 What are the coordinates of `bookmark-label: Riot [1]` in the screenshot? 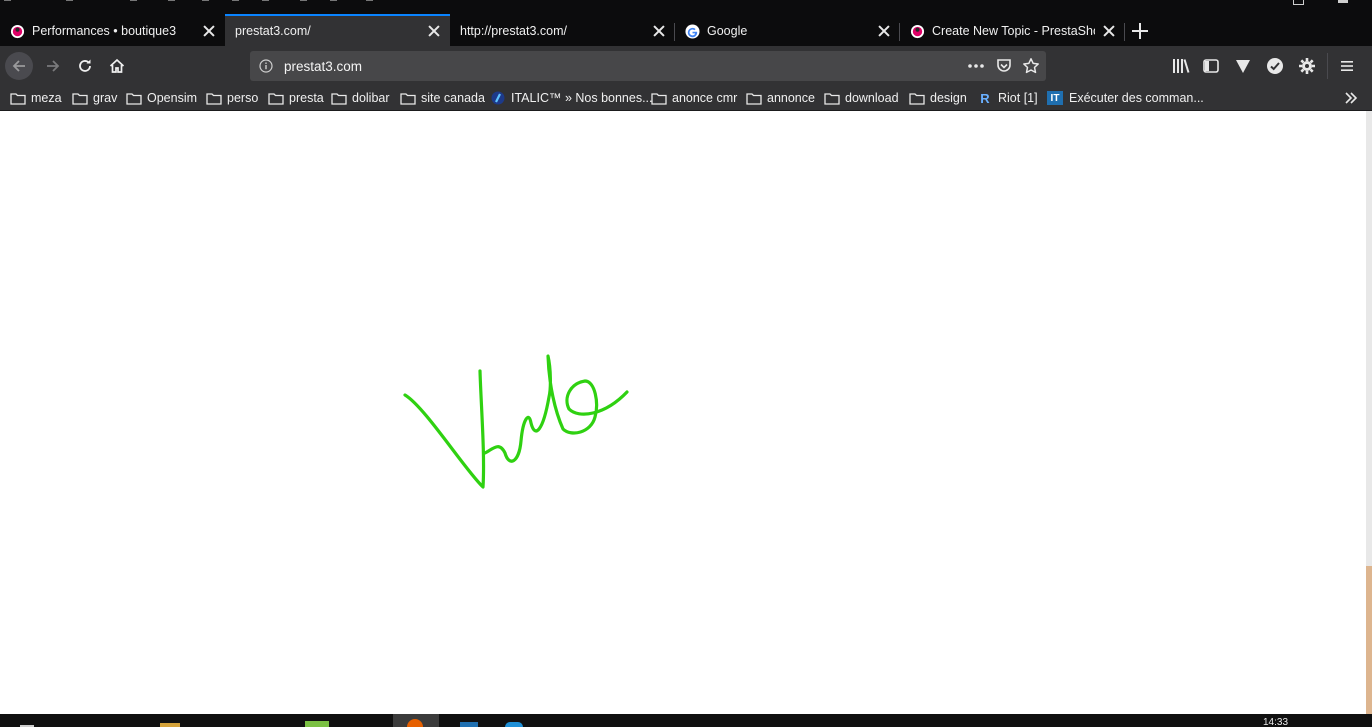 It's located at (1018, 98).